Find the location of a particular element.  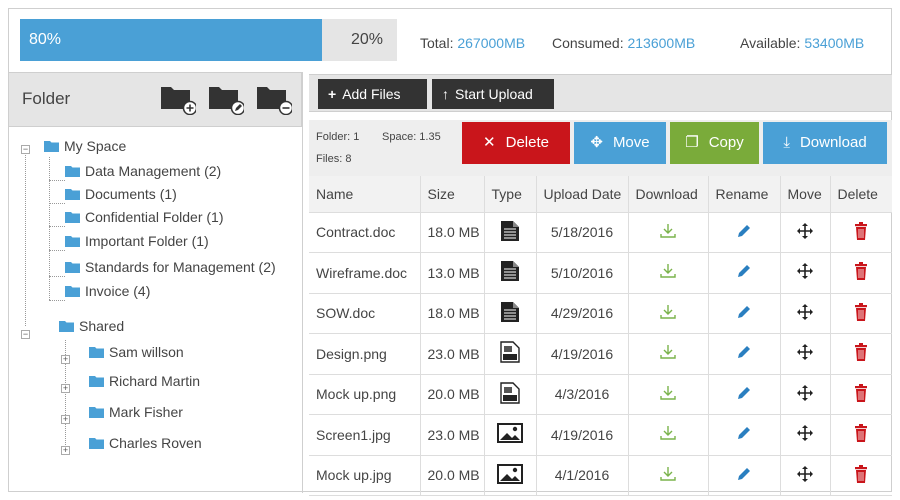

rename-cell is located at coordinates (744, 394).